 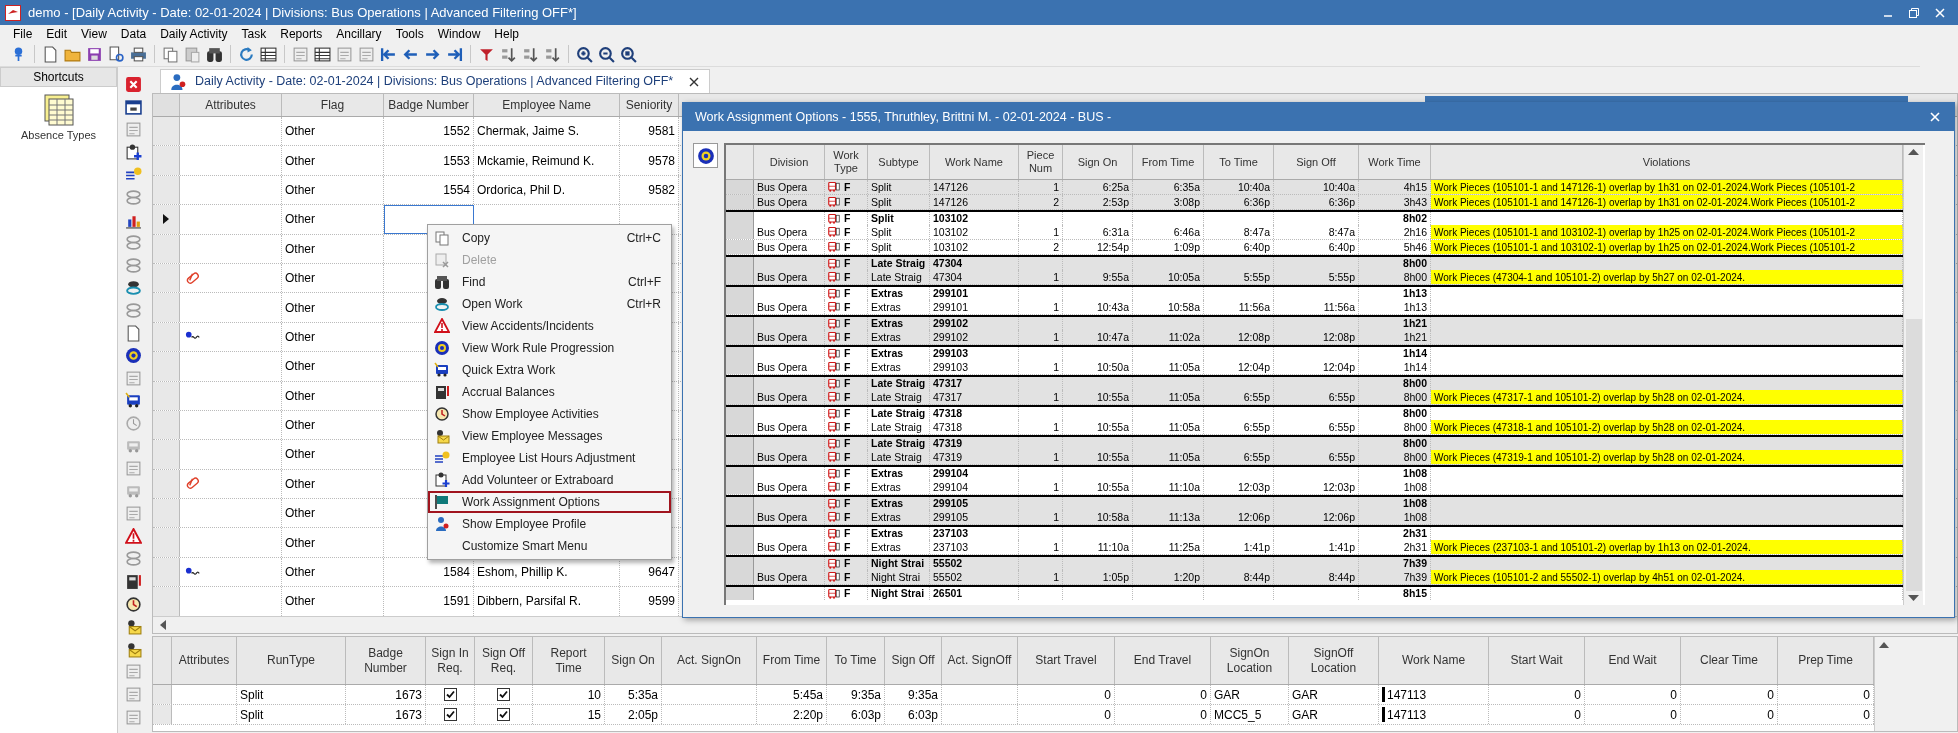 What do you see at coordinates (192, 54) in the screenshot?
I see `clipboard-icon` at bounding box center [192, 54].